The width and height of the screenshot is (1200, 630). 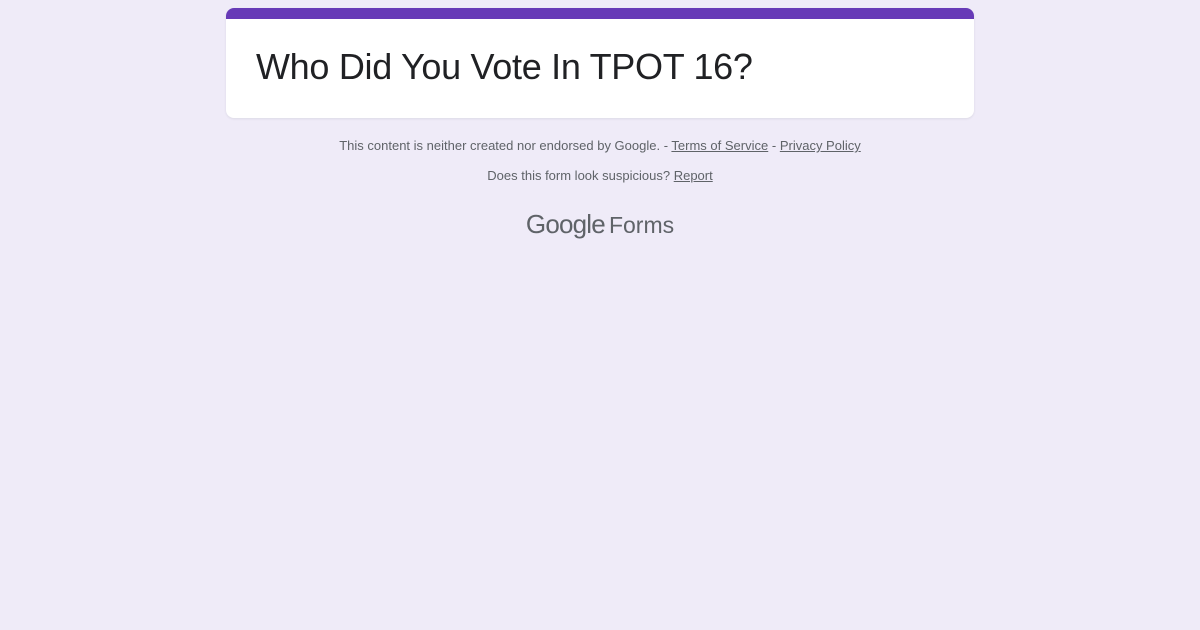 I want to click on suspicious-form-text: Does this form look suspicious?, so click(x=579, y=175).